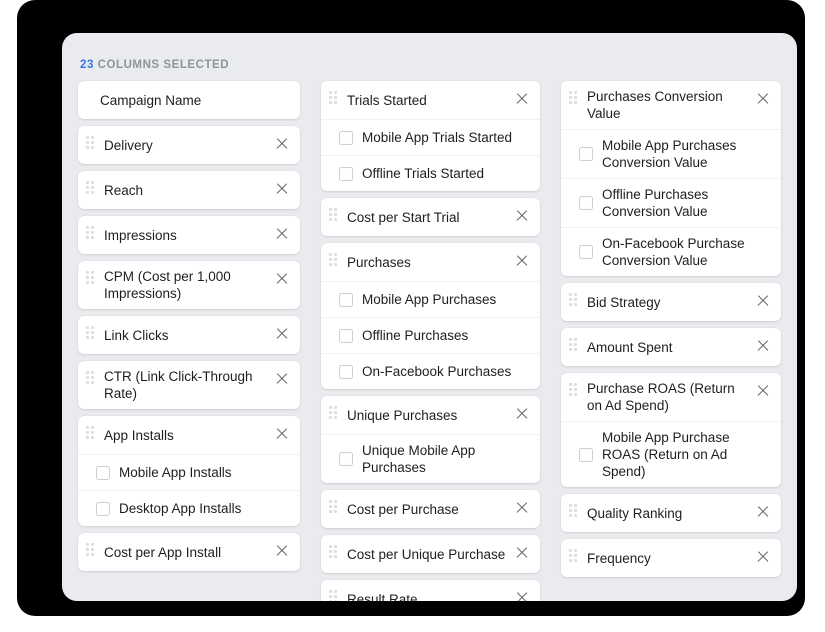 The image size is (825, 632). I want to click on column-item-bid-strategy: Bid Strategy, so click(671, 302).